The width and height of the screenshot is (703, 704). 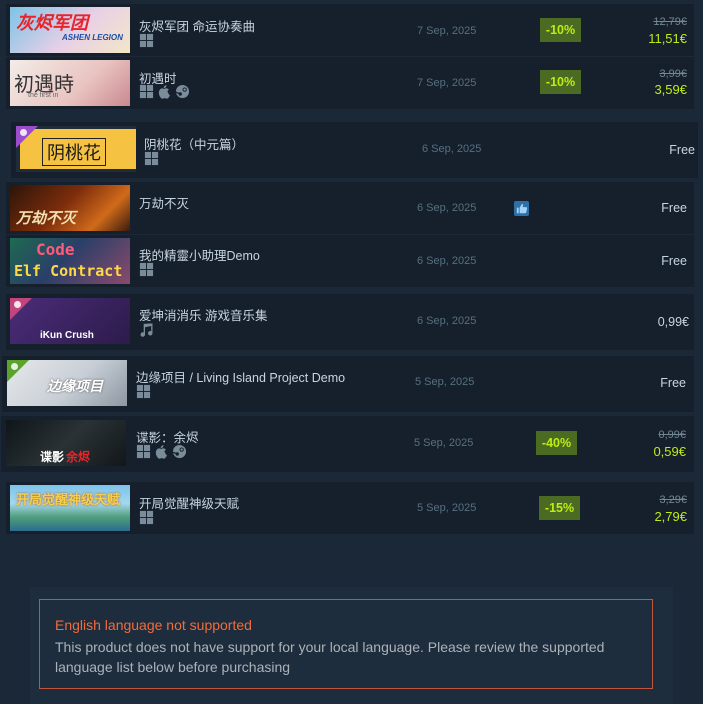 What do you see at coordinates (46, 218) in the screenshot?
I see `capsule-title-text: 万劫不灭` at bounding box center [46, 218].